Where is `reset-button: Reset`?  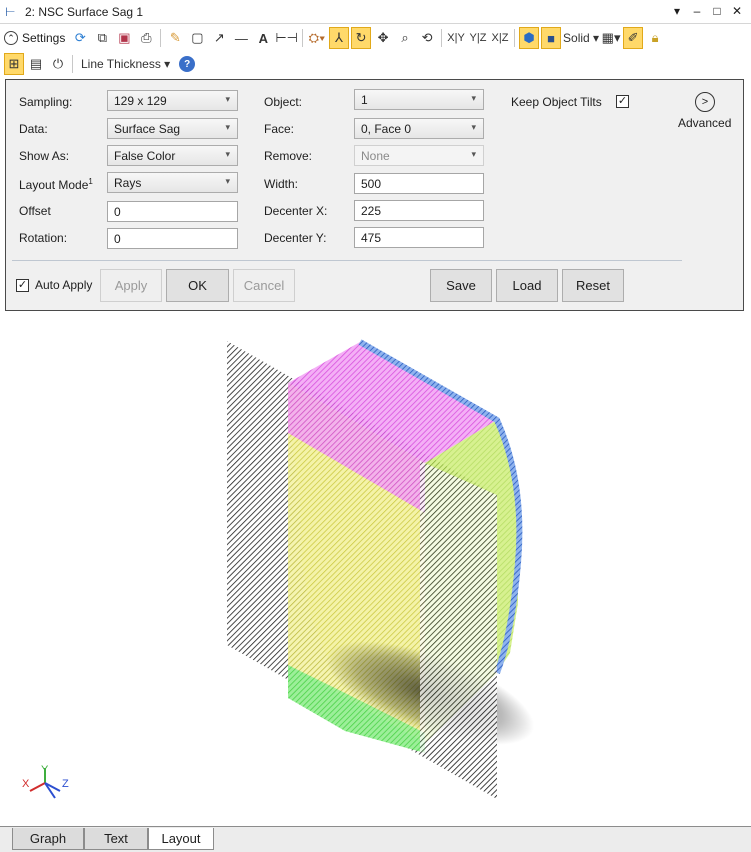 reset-button: Reset is located at coordinates (593, 285).